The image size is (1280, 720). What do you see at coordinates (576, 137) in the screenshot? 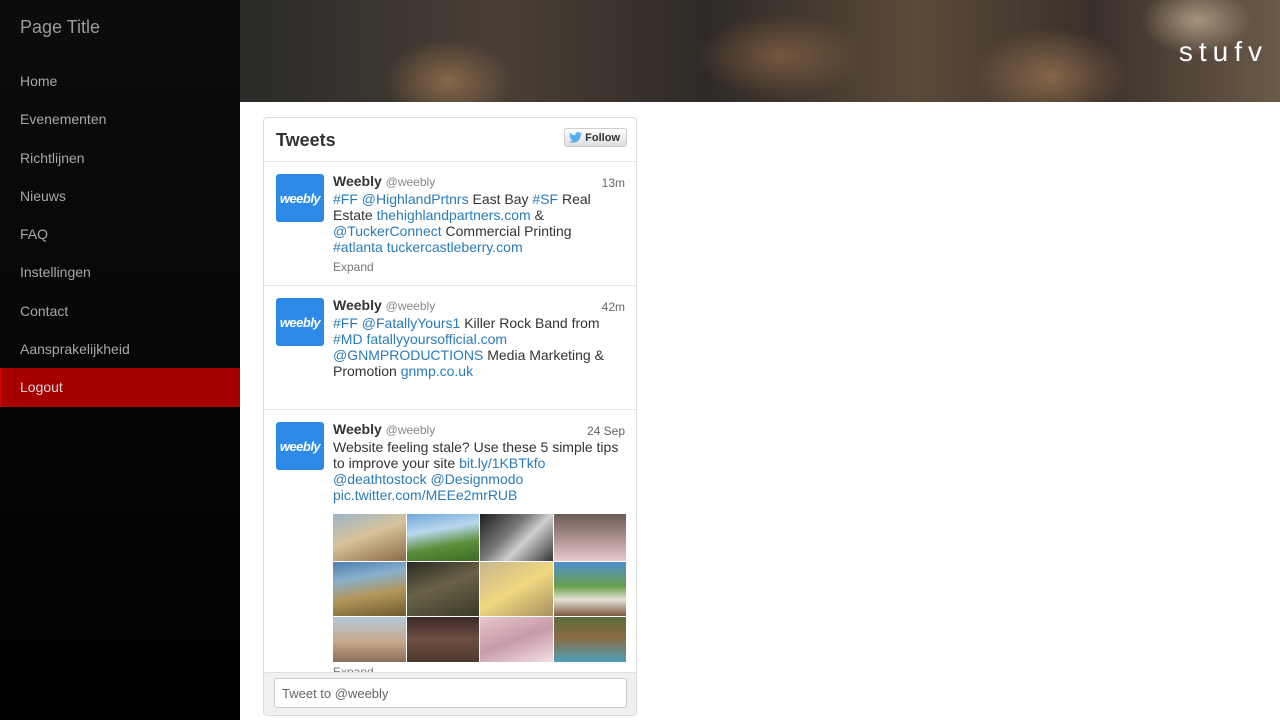
I see `twitter-bird-icon` at bounding box center [576, 137].